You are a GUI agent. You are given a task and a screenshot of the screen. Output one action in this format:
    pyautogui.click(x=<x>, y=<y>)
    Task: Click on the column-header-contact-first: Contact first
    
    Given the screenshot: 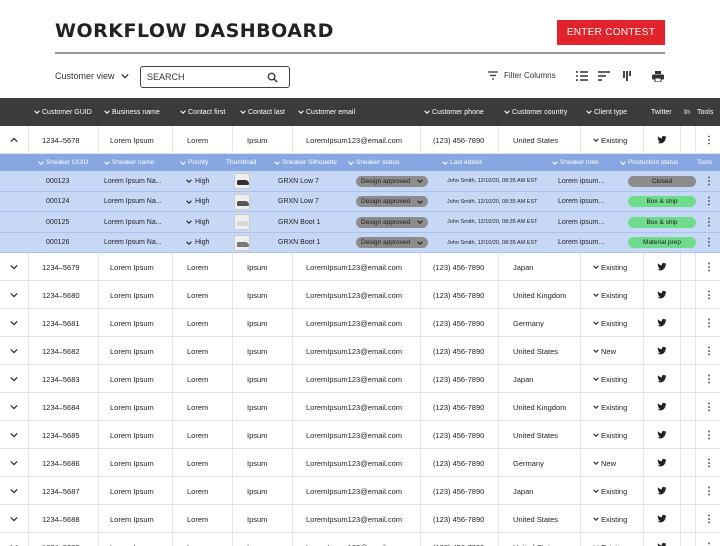 What is the action you would take?
    pyautogui.click(x=202, y=112)
    